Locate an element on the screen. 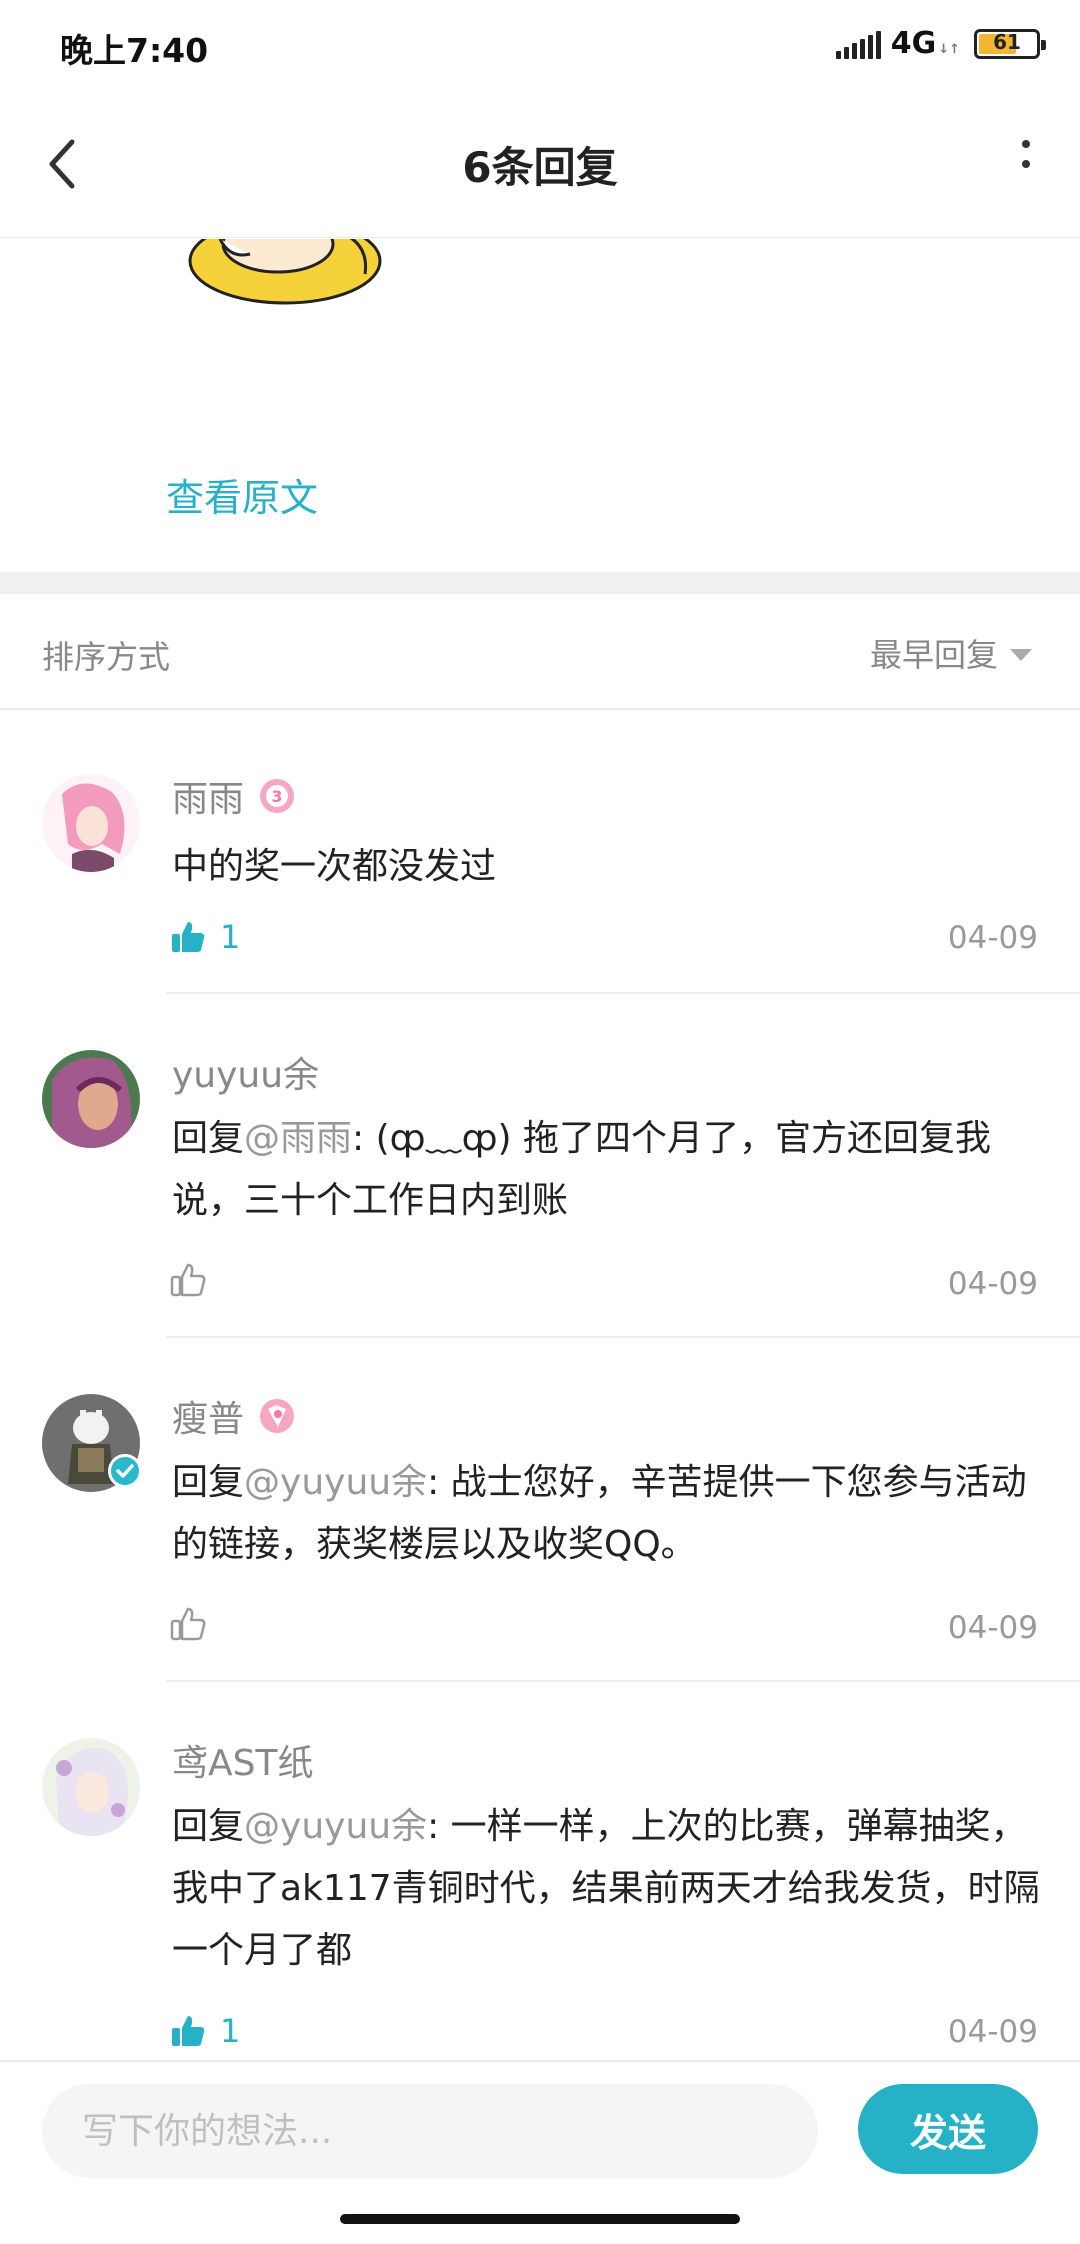 The width and height of the screenshot is (1080, 2244). name-row: yuyuu余 is located at coordinates (245, 1072).